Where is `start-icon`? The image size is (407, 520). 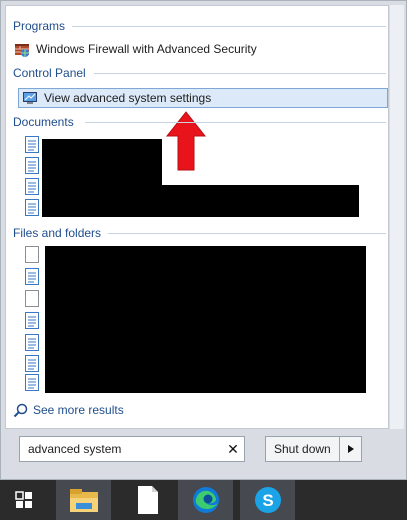
start-icon is located at coordinates (23, 499).